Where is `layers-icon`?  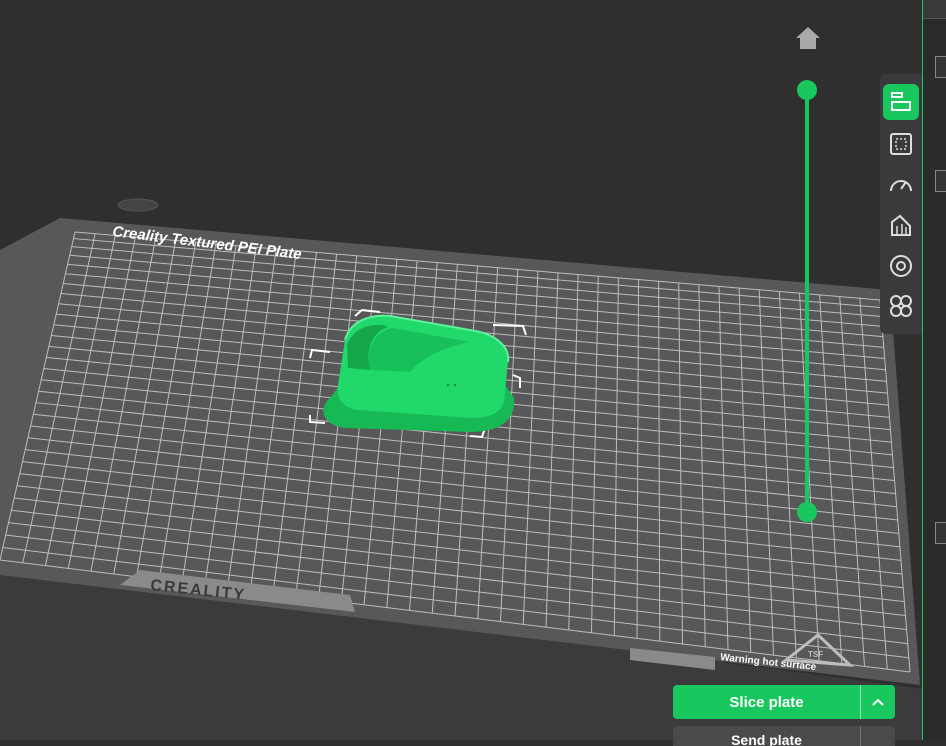 layers-icon is located at coordinates (901, 101).